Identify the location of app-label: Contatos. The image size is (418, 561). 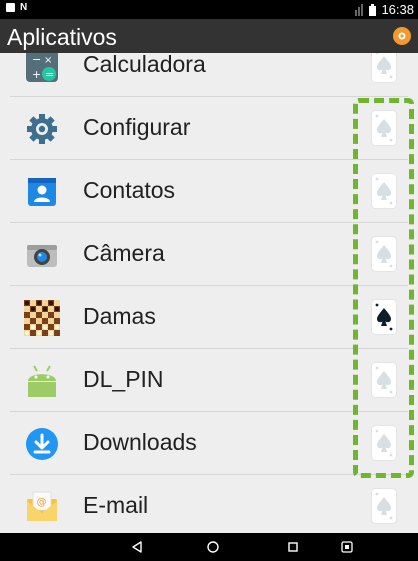
(129, 190).